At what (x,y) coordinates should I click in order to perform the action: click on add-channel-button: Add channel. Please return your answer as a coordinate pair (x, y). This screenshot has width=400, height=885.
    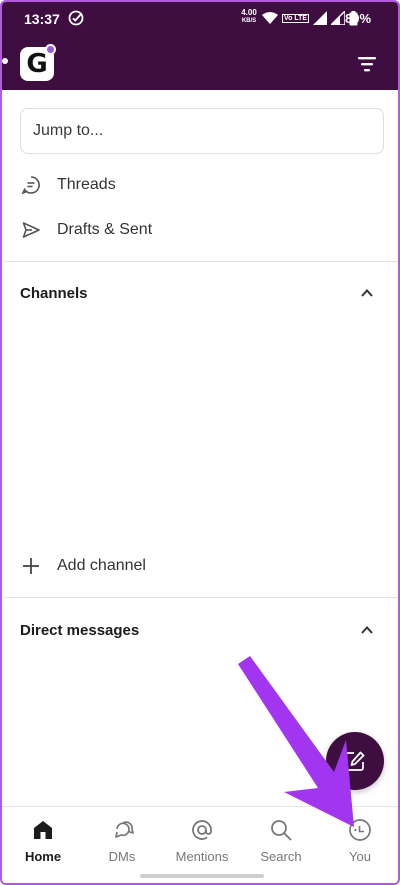
    Looking at the image, I should click on (202, 566).